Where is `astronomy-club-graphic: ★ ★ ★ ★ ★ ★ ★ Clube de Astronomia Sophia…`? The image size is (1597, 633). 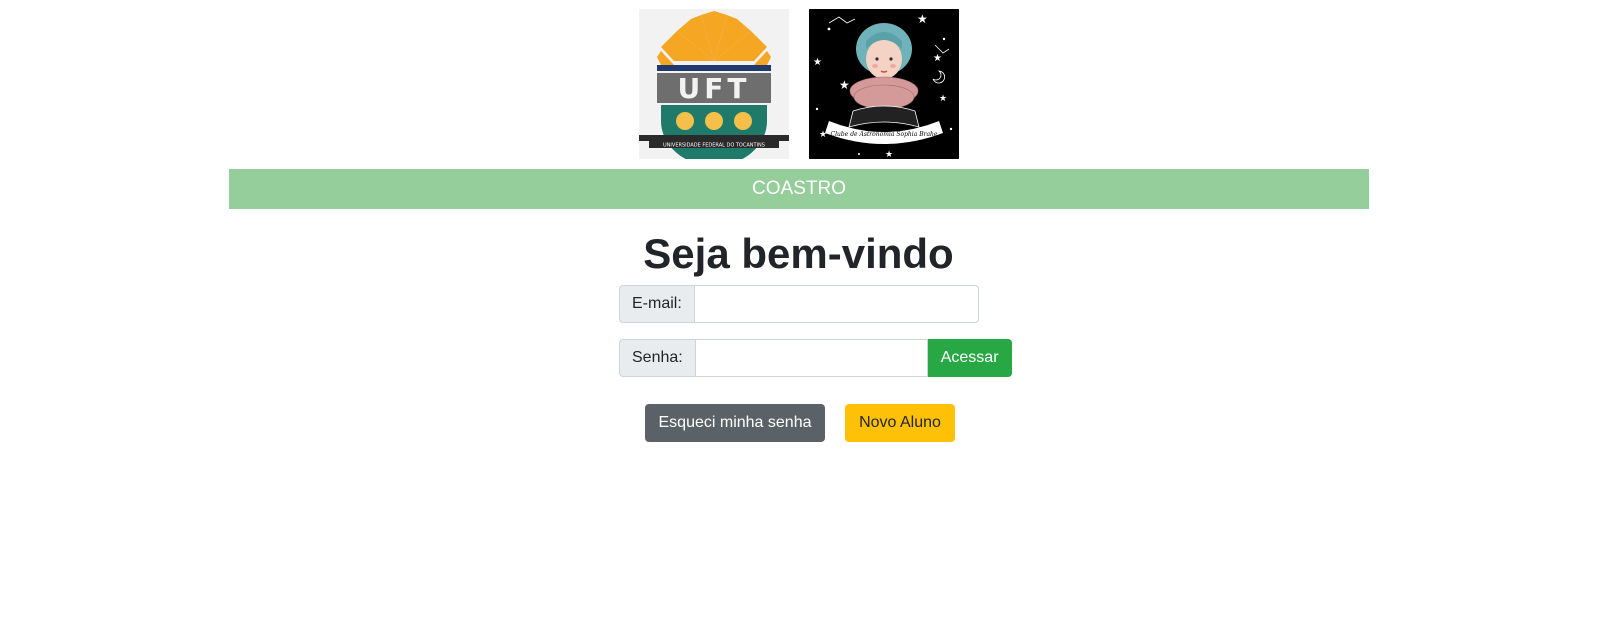
astronomy-club-graphic: ★ ★ ★ ★ ★ ★ ★ Clube de Astronomia Sophia… is located at coordinates (883, 85).